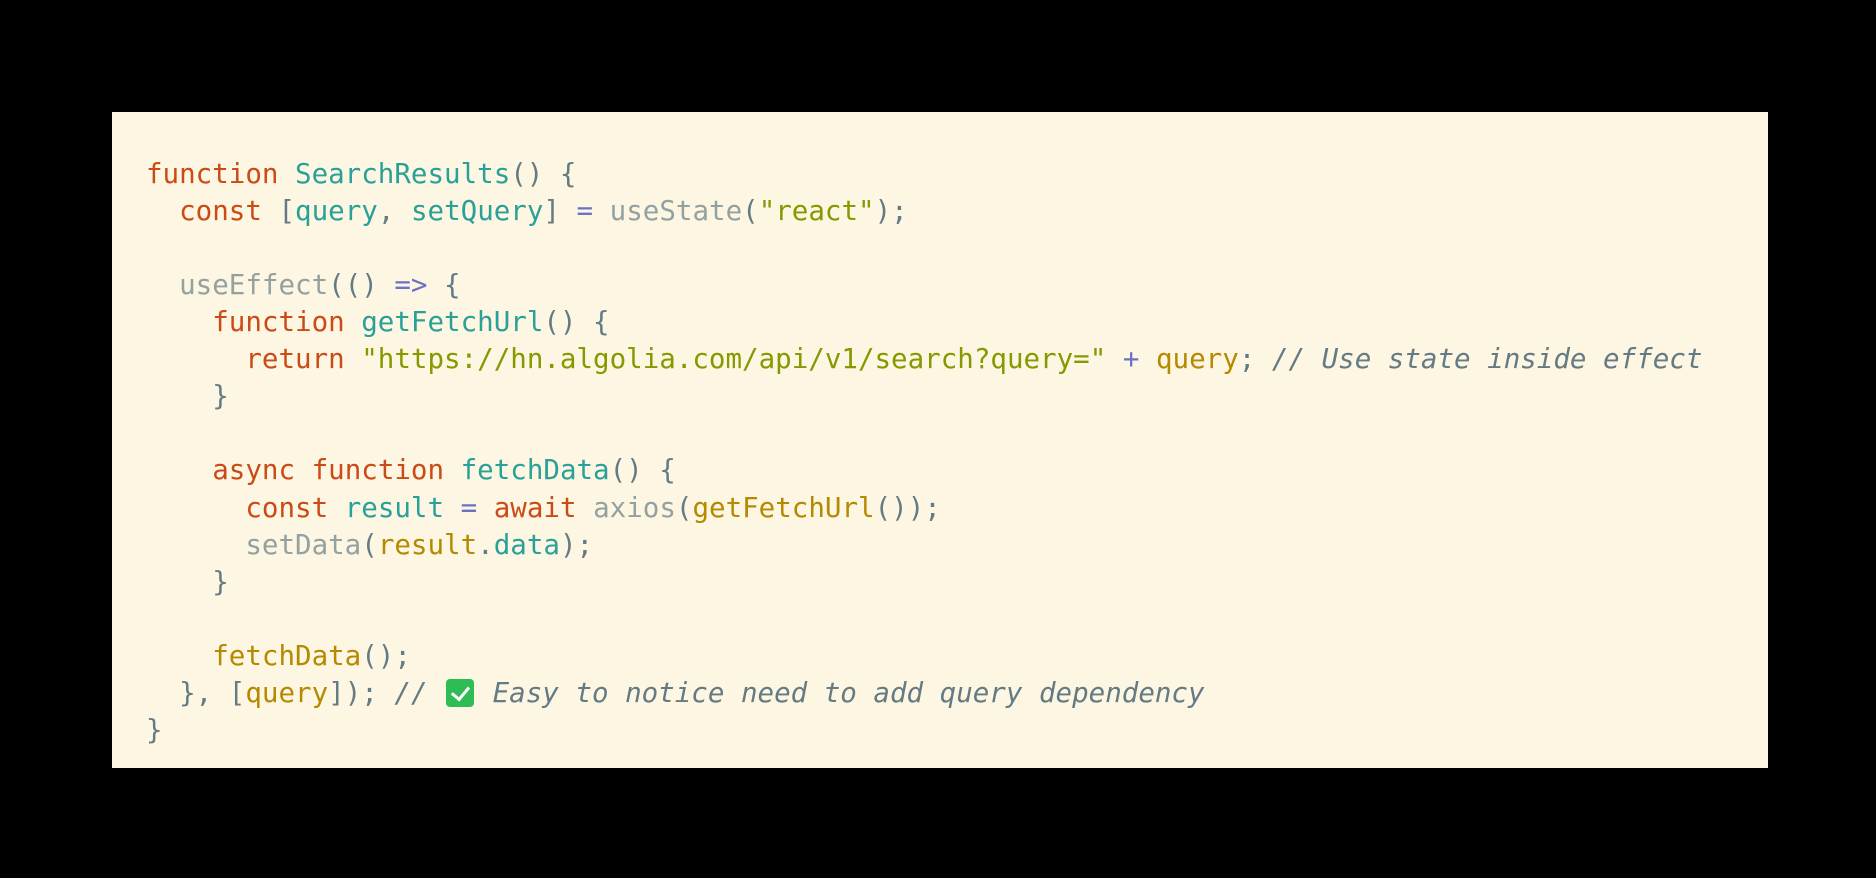  I want to click on code-token-name: result, so click(394, 508).